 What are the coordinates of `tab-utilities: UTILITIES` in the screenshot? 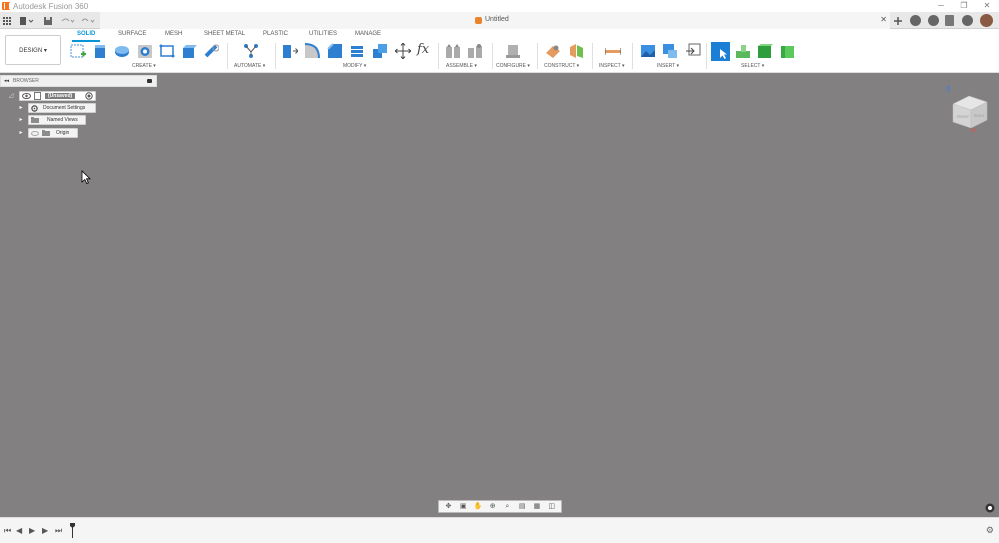 It's located at (323, 34).